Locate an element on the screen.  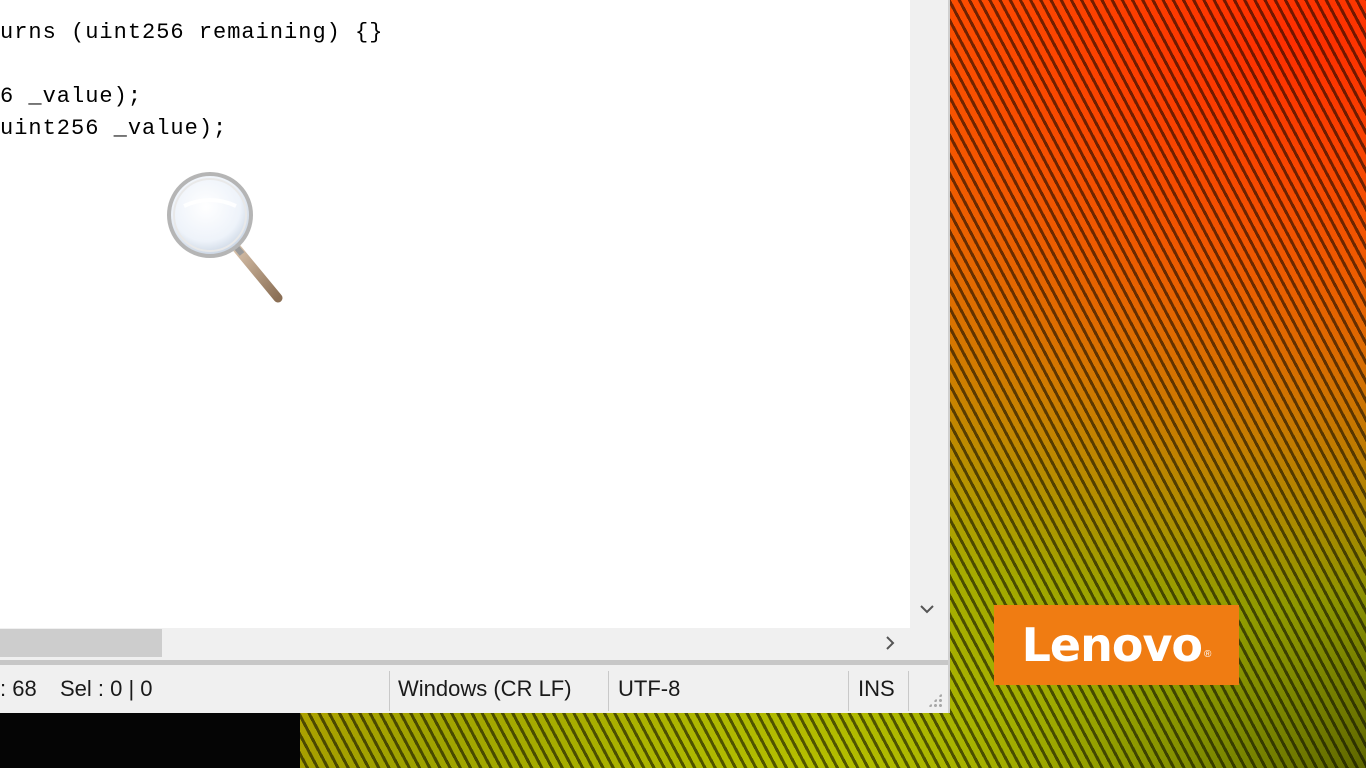
status-encoding: UTF-8 is located at coordinates (649, 689).